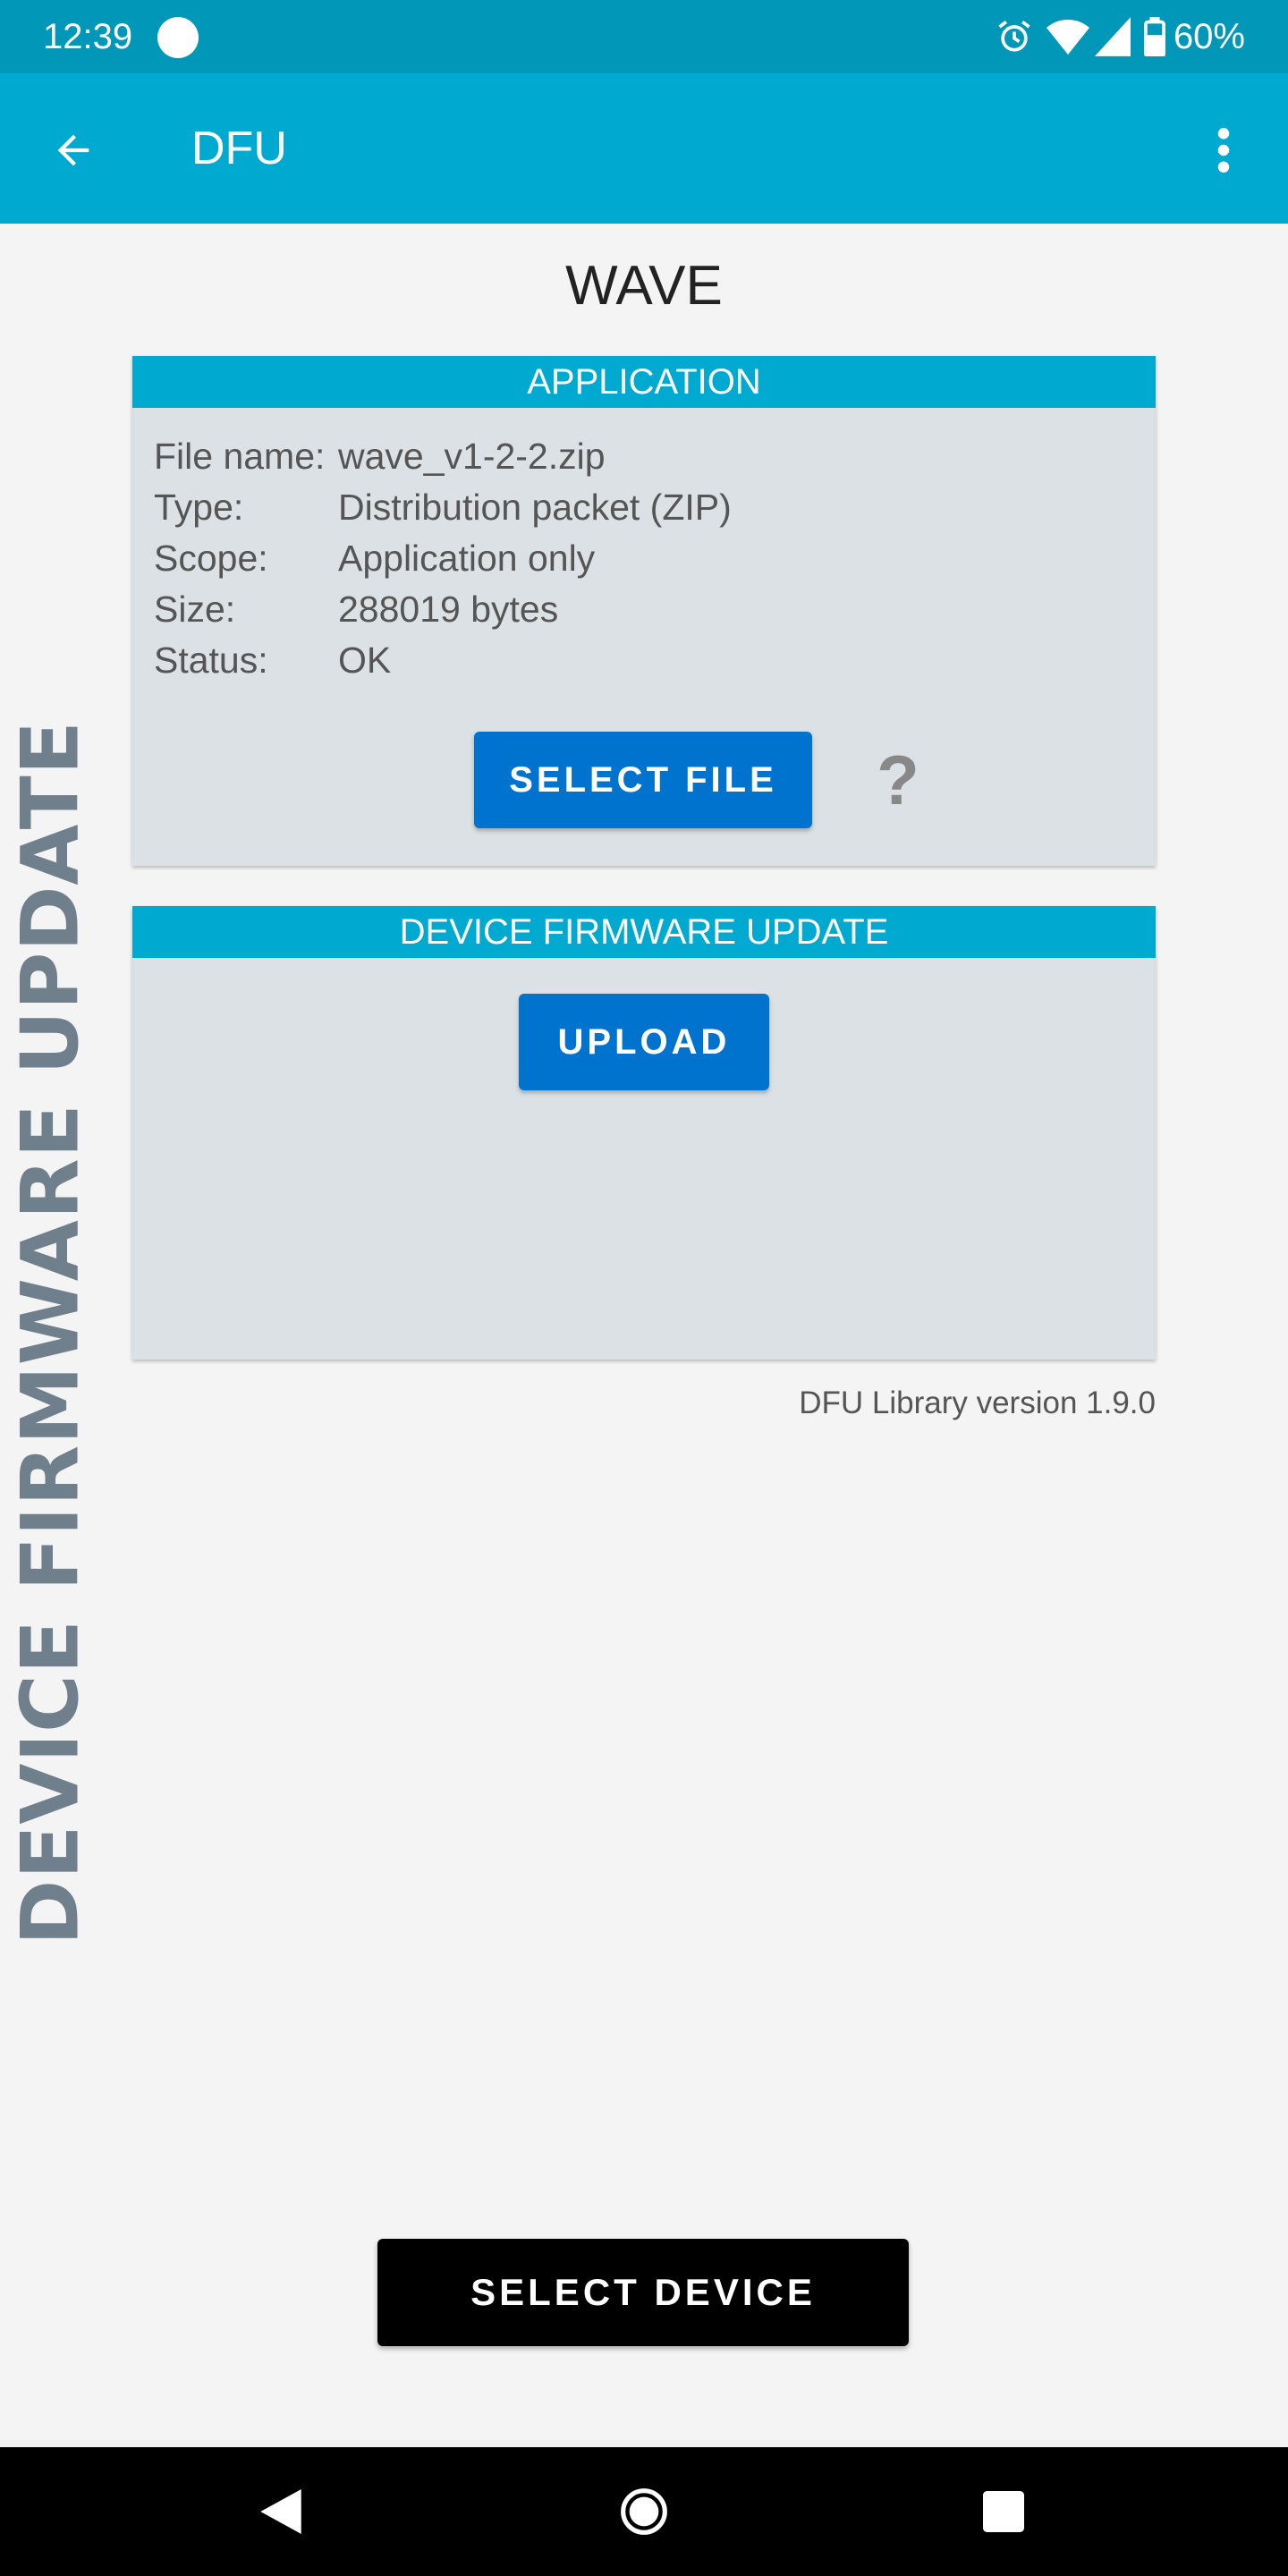 The width and height of the screenshot is (1288, 2576). Describe the element at coordinates (644, 1133) in the screenshot. I see `dfu-card: DEVICE FIRMWARE UPDATE UPLOAD` at that location.